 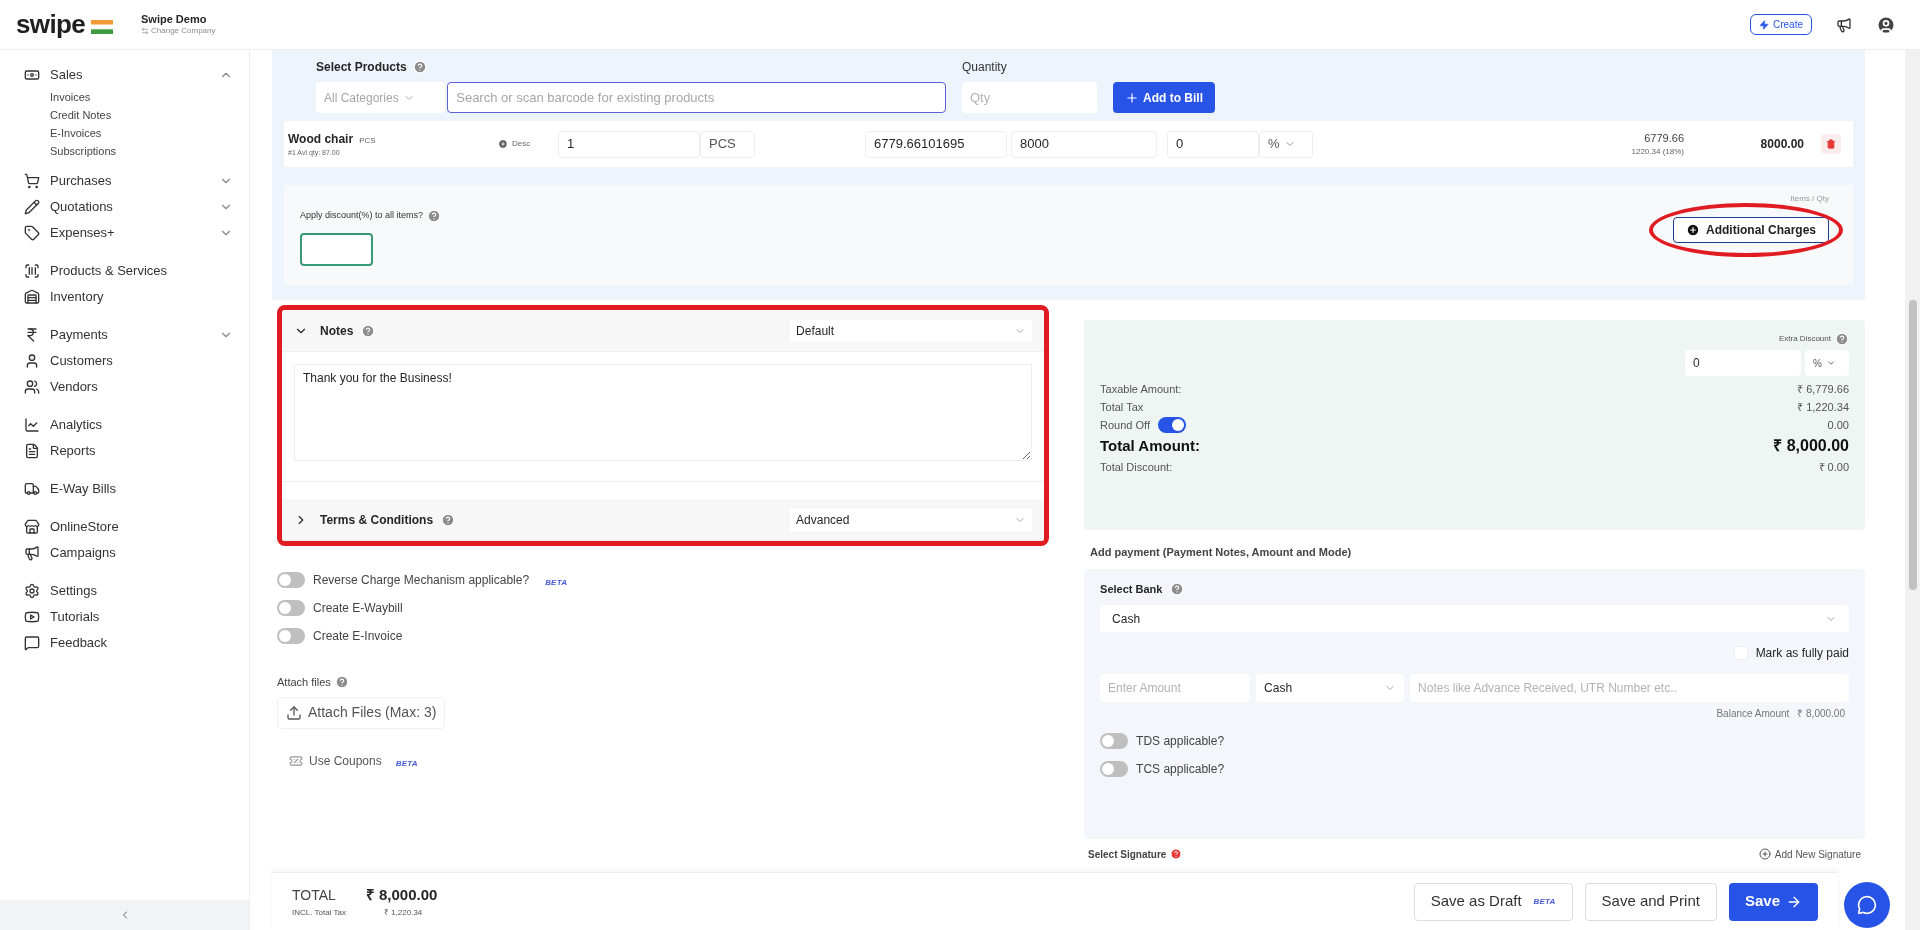 What do you see at coordinates (32, 207) in the screenshot?
I see `pencil-icon` at bounding box center [32, 207].